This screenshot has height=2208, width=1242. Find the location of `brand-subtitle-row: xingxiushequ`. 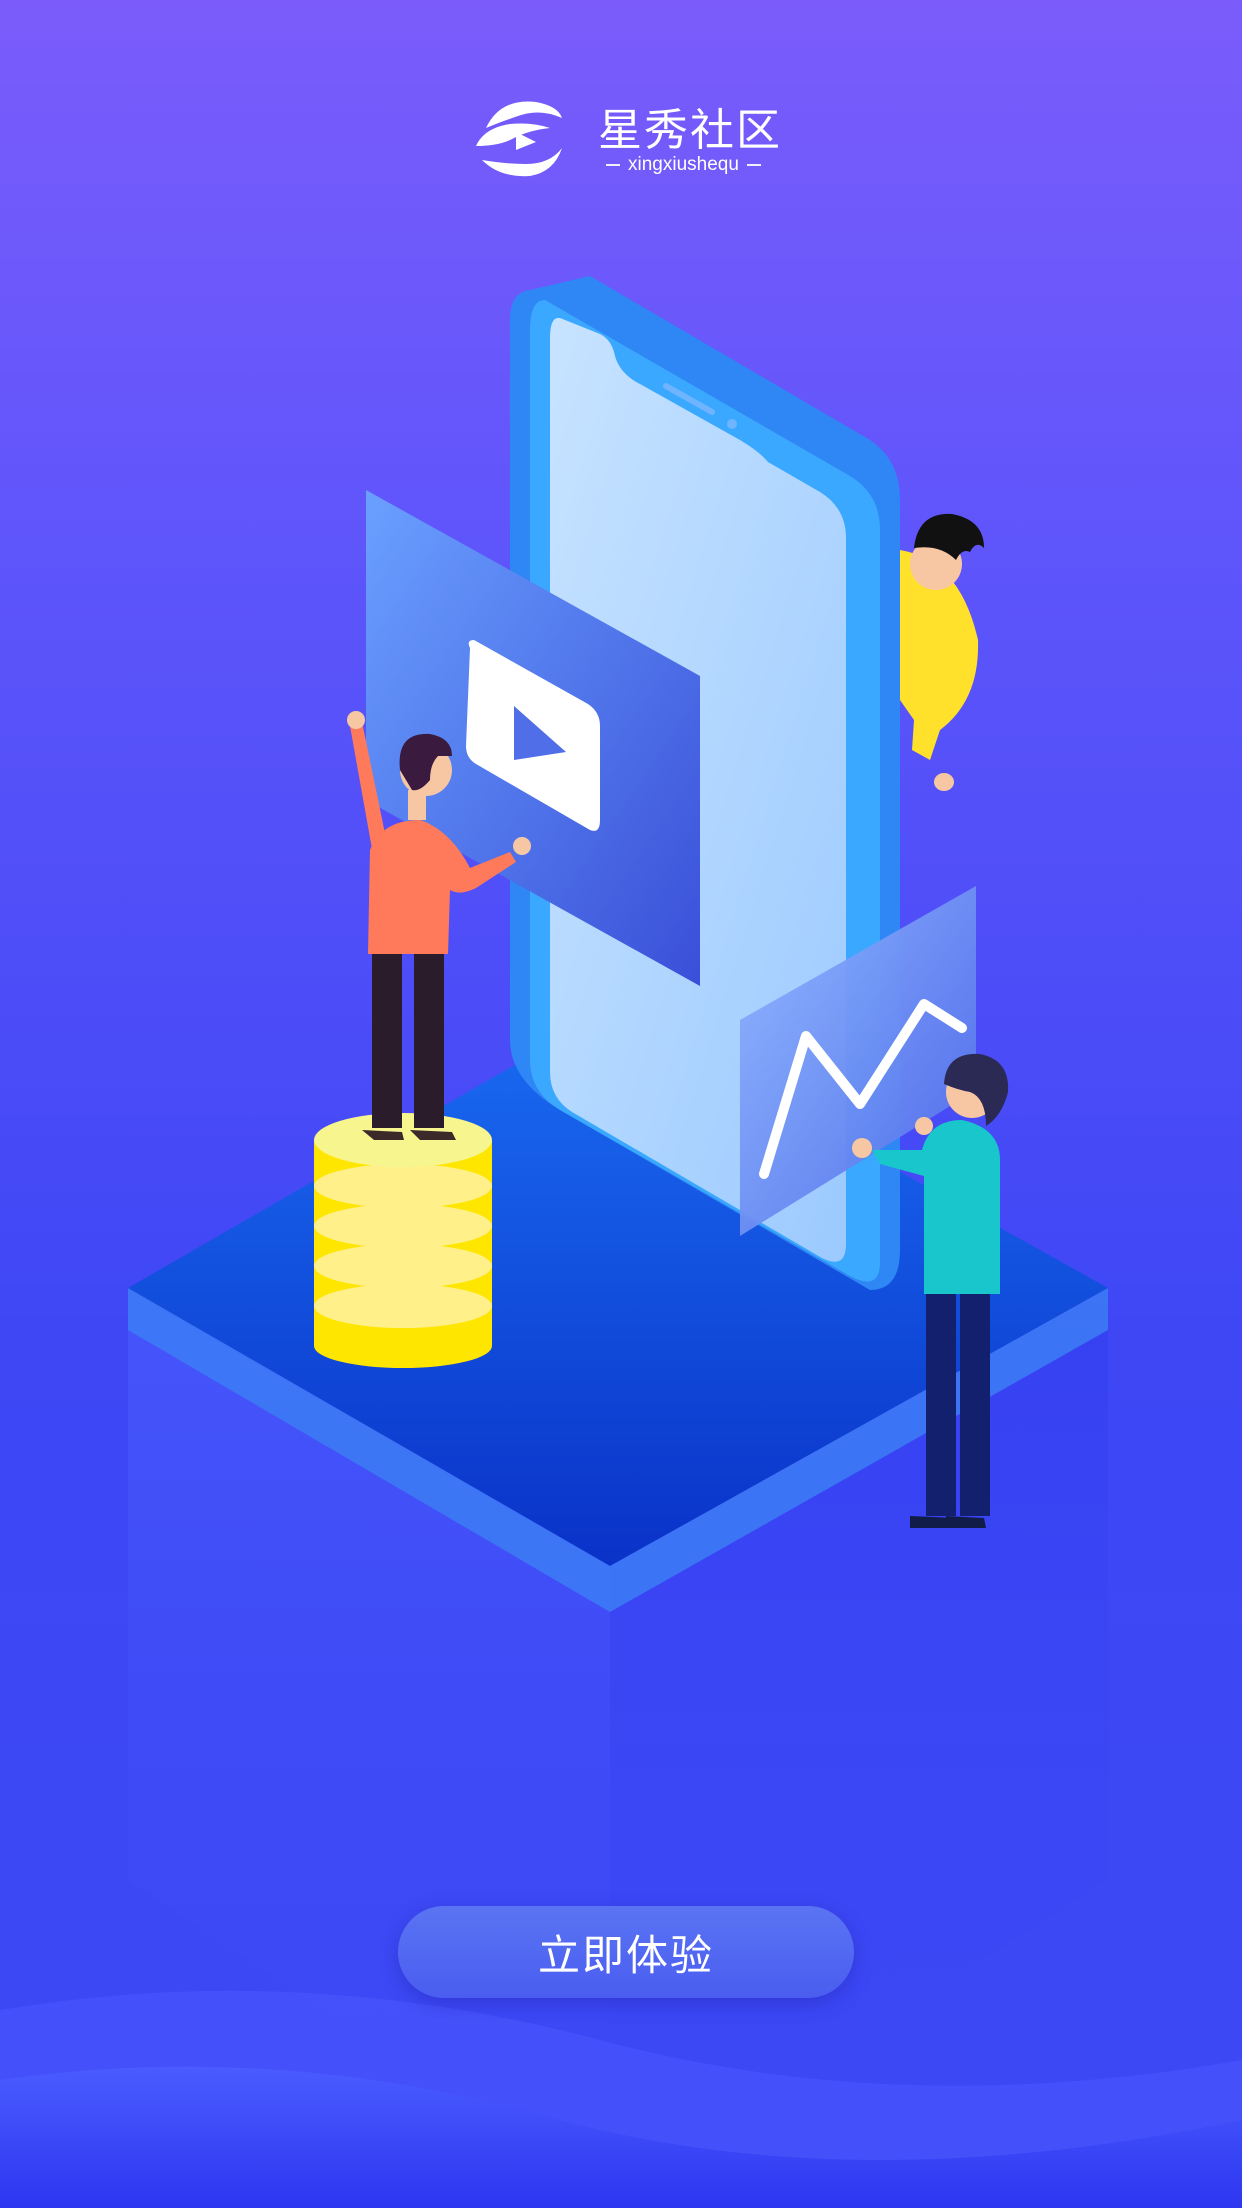

brand-subtitle-row: xingxiushequ is located at coordinates (683, 165).